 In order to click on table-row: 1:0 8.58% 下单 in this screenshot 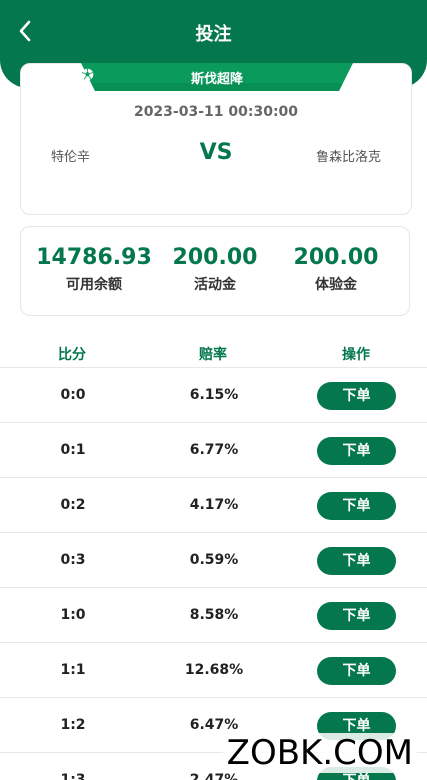, I will do `click(213, 614)`.